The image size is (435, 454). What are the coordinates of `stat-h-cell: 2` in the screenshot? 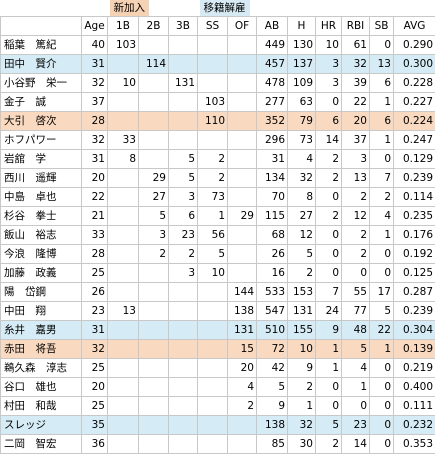 It's located at (302, 387).